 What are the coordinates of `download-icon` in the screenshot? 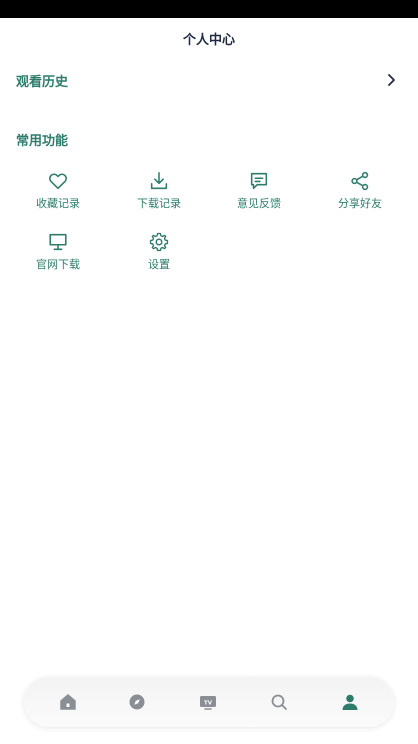 It's located at (159, 180).